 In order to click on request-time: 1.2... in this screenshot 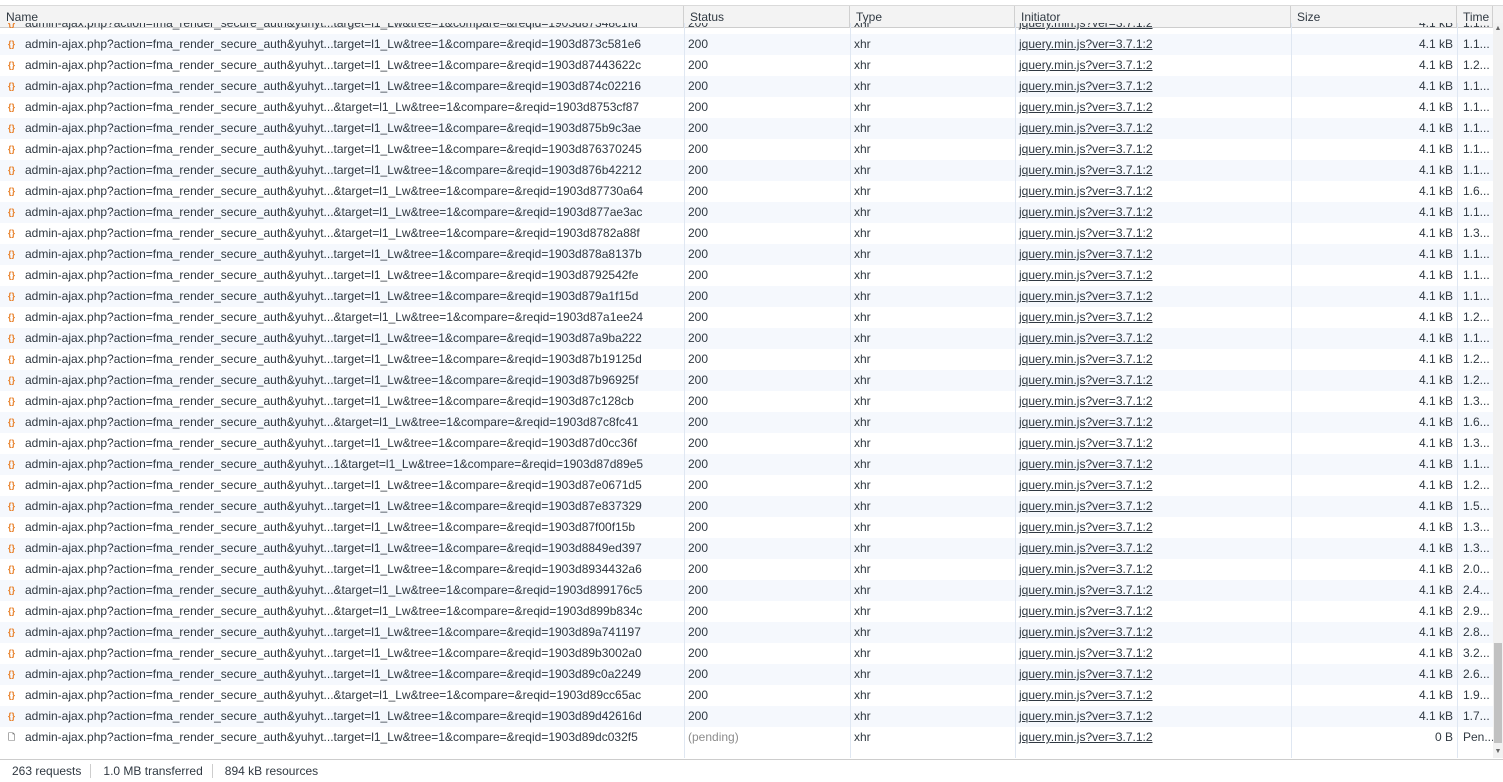, I will do `click(1476, 359)`.